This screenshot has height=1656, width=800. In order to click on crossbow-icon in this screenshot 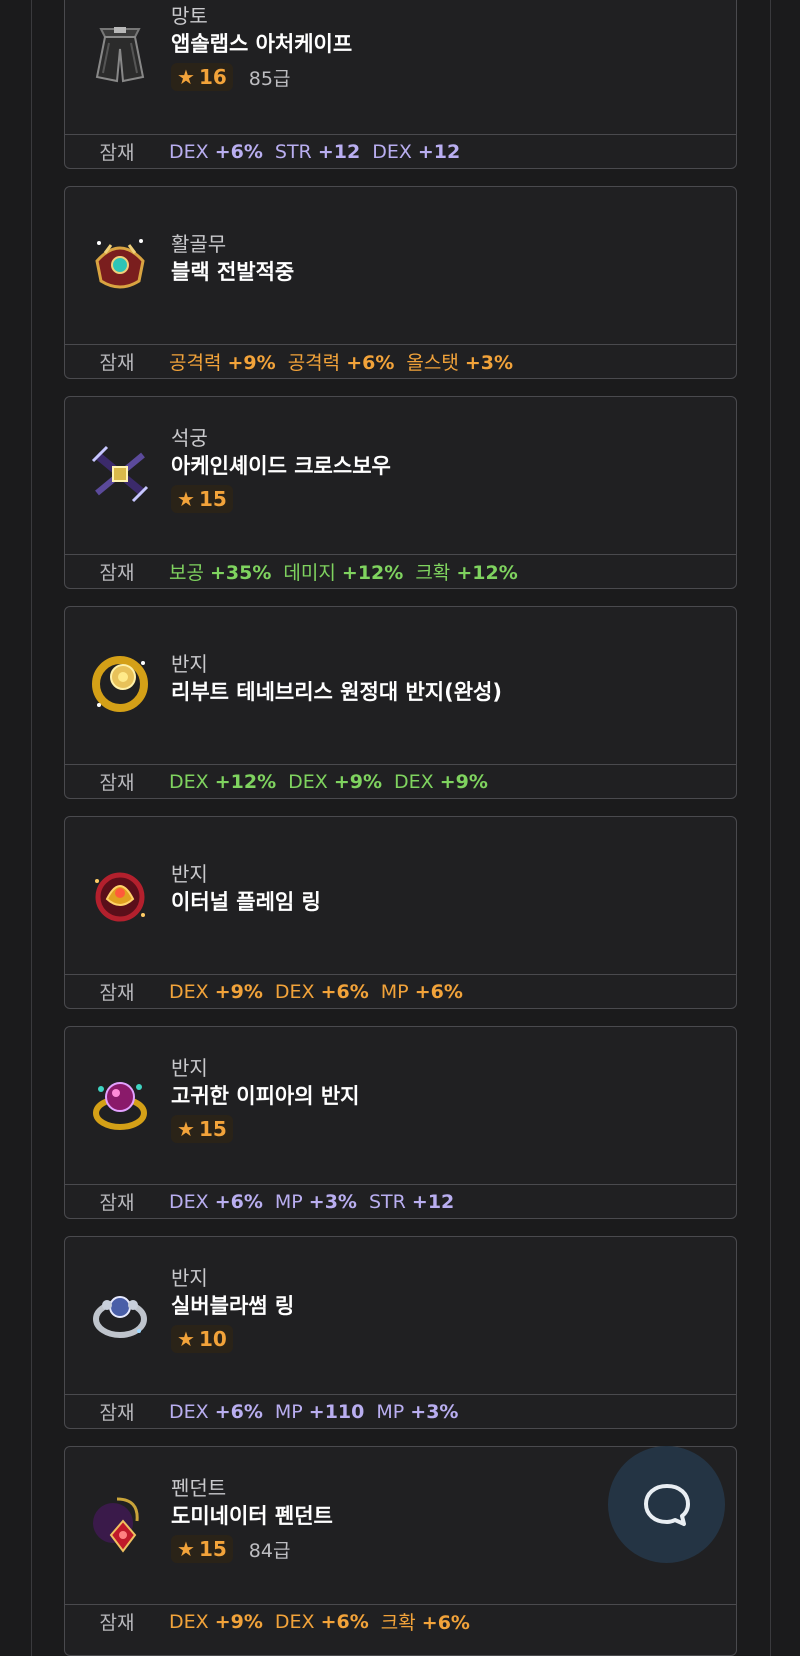, I will do `click(120, 474)`.